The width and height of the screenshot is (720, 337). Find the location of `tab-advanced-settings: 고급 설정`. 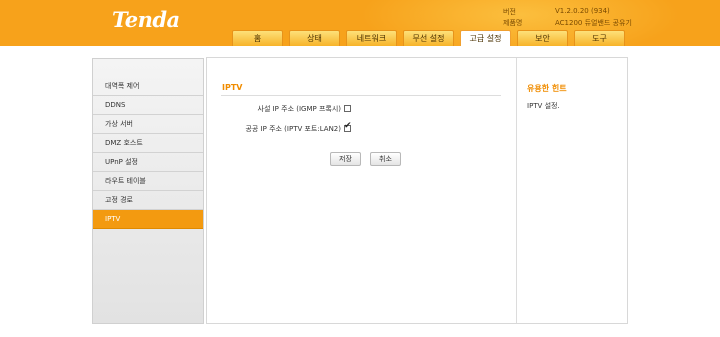

tab-advanced-settings: 고급 설정 is located at coordinates (485, 38).